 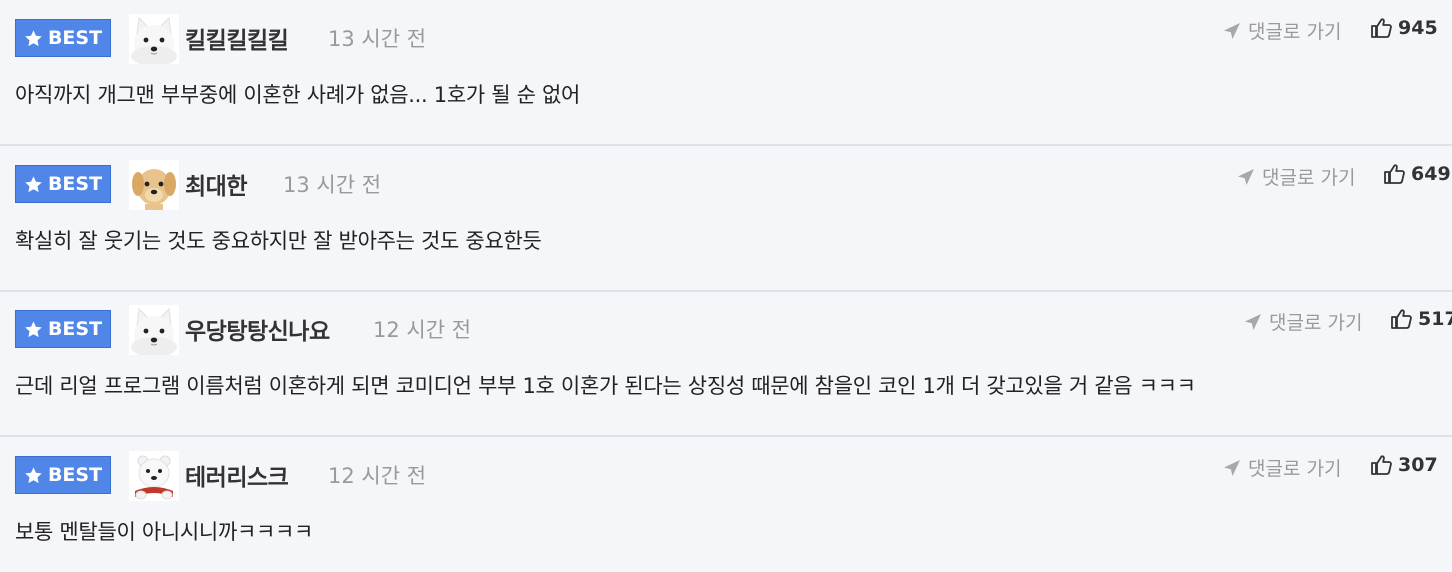 What do you see at coordinates (216, 184) in the screenshot?
I see `username: 최대한` at bounding box center [216, 184].